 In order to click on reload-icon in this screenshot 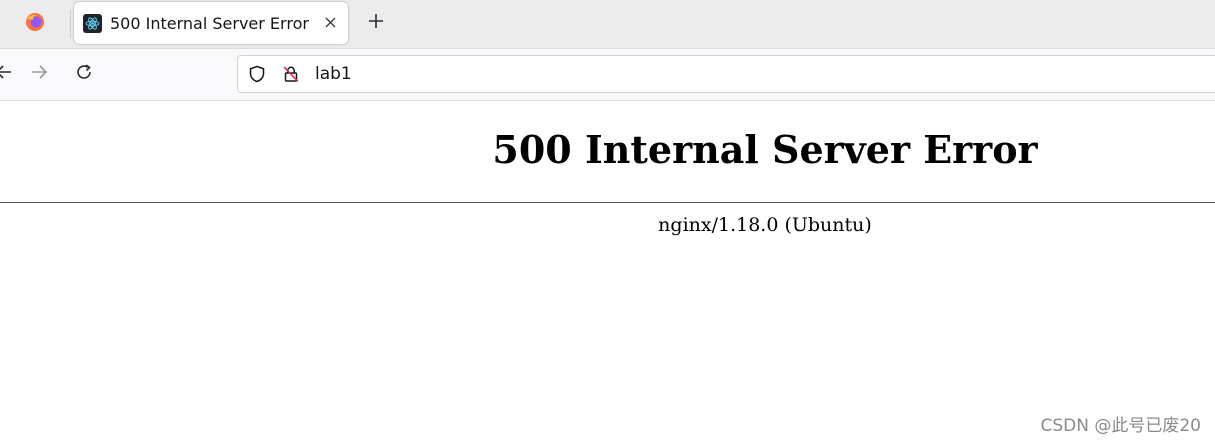, I will do `click(84, 74)`.